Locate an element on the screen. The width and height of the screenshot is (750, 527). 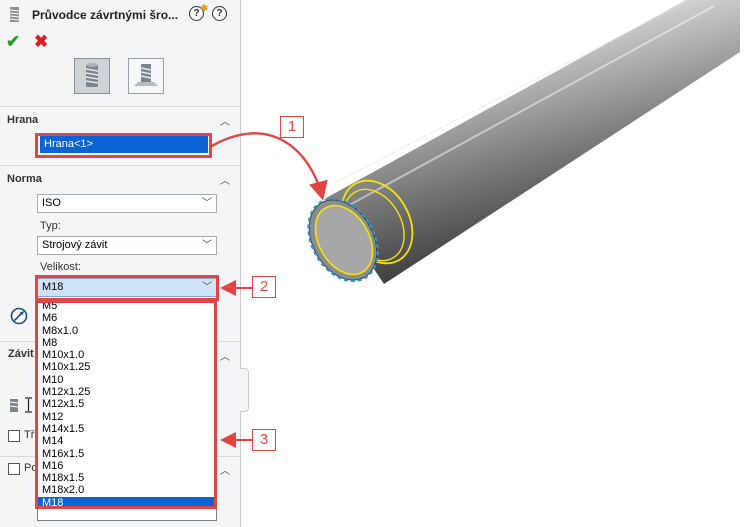
callout-1: 1 is located at coordinates (292, 127).